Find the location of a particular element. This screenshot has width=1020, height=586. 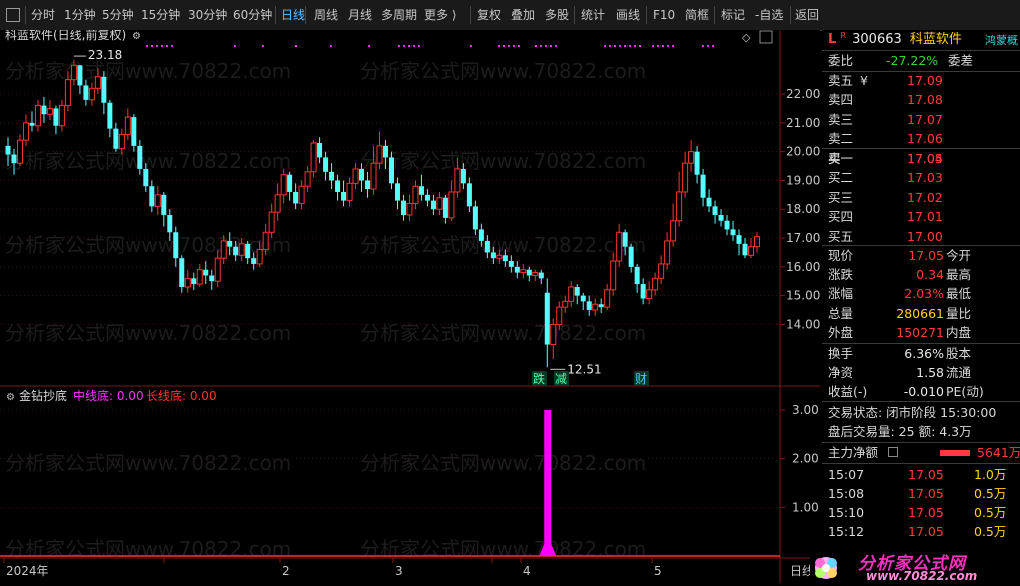

ask-label: 卖五 is located at coordinates (841, 80).